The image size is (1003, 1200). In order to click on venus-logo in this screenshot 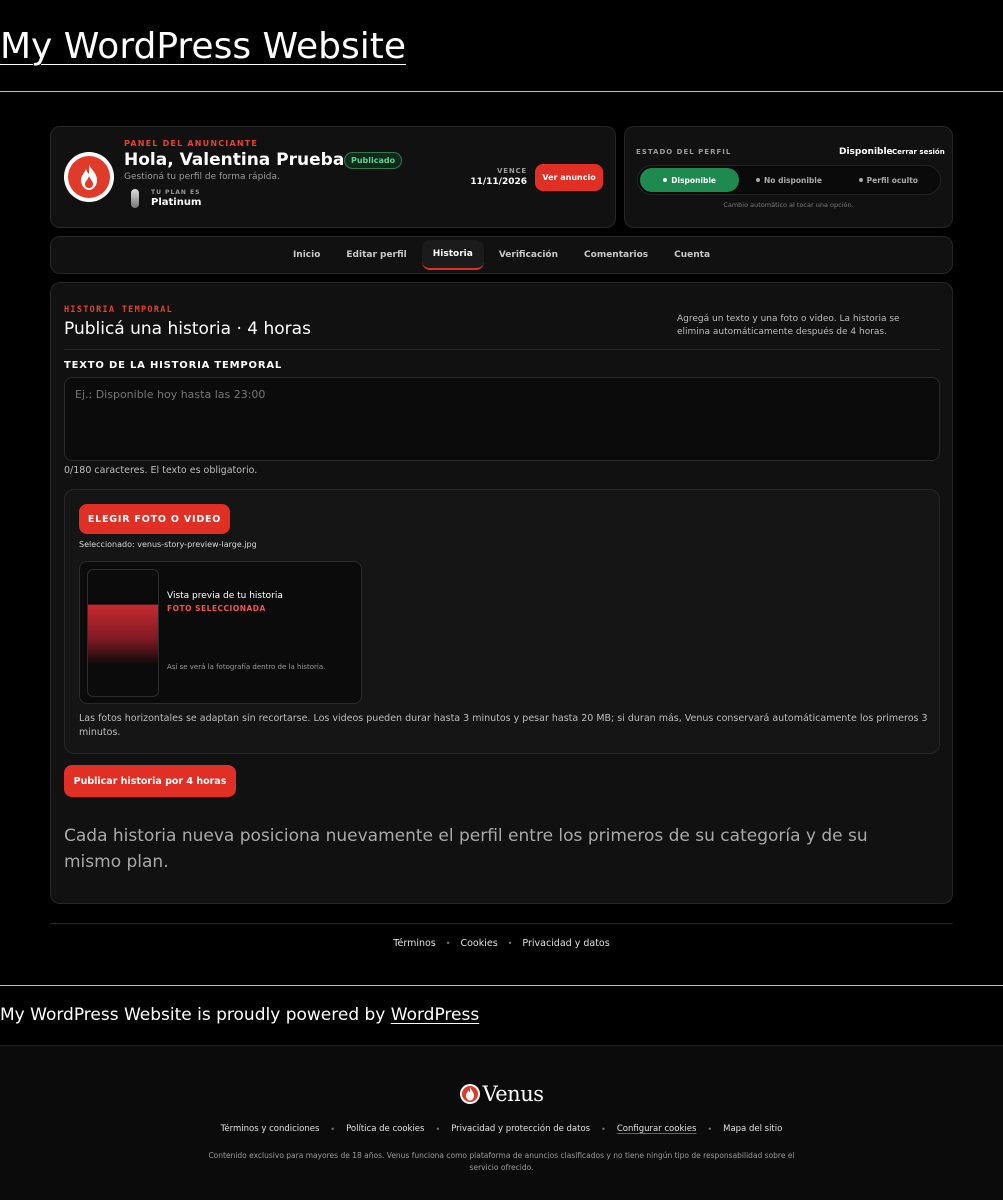, I will do `click(89, 177)`.